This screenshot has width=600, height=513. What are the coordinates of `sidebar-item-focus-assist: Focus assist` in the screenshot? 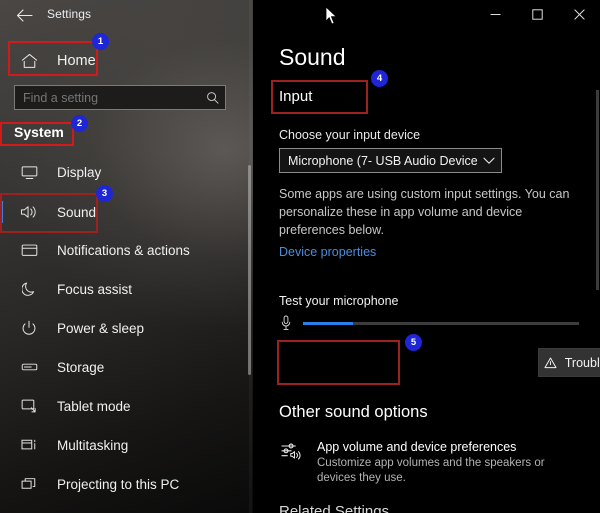 It's located at (125, 289).